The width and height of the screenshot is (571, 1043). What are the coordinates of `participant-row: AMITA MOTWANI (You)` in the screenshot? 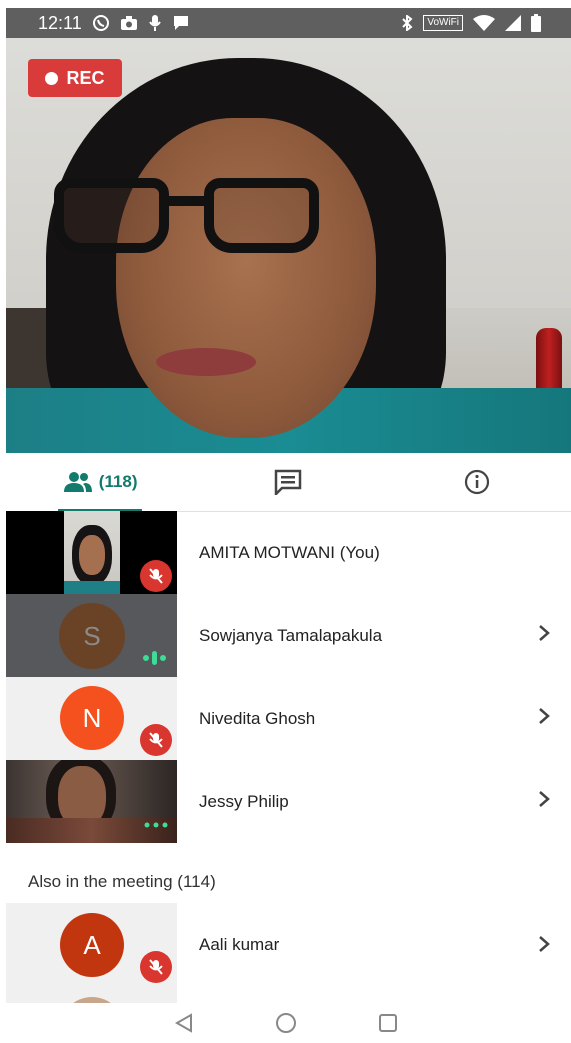 It's located at (288, 552).